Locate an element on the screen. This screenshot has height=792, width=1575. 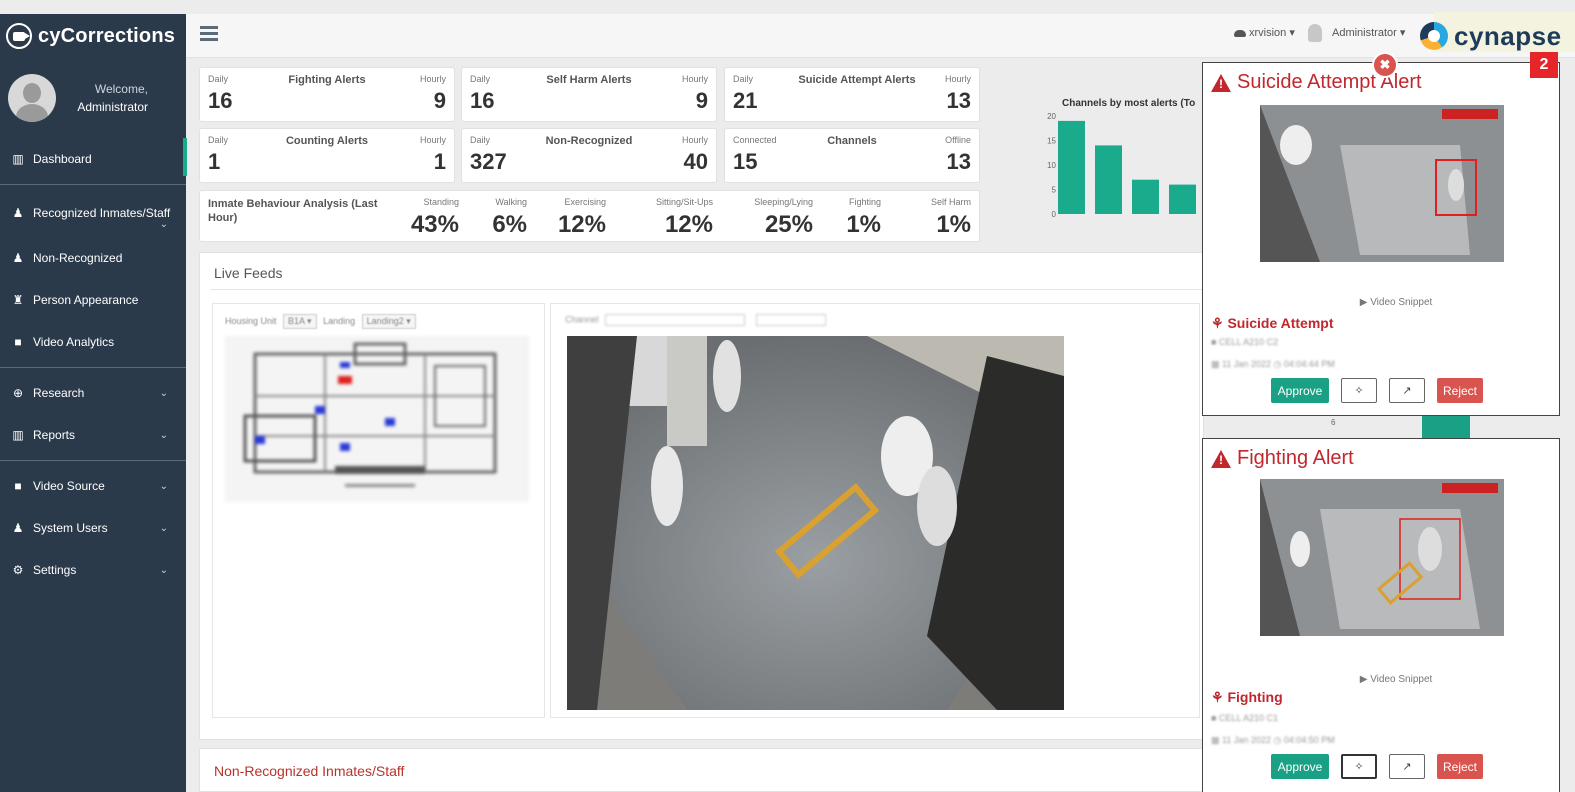
sidebar-item-recognized: ♟ Recognized Inmates/Staff ⌄ is located at coordinates (93, 213).